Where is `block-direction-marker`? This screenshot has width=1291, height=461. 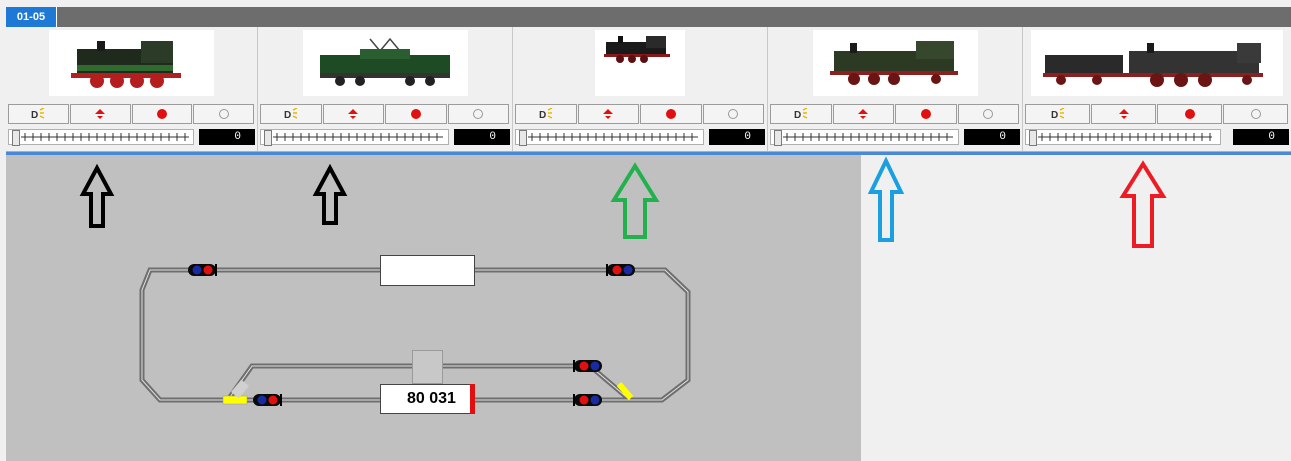 block-direction-marker is located at coordinates (472, 399).